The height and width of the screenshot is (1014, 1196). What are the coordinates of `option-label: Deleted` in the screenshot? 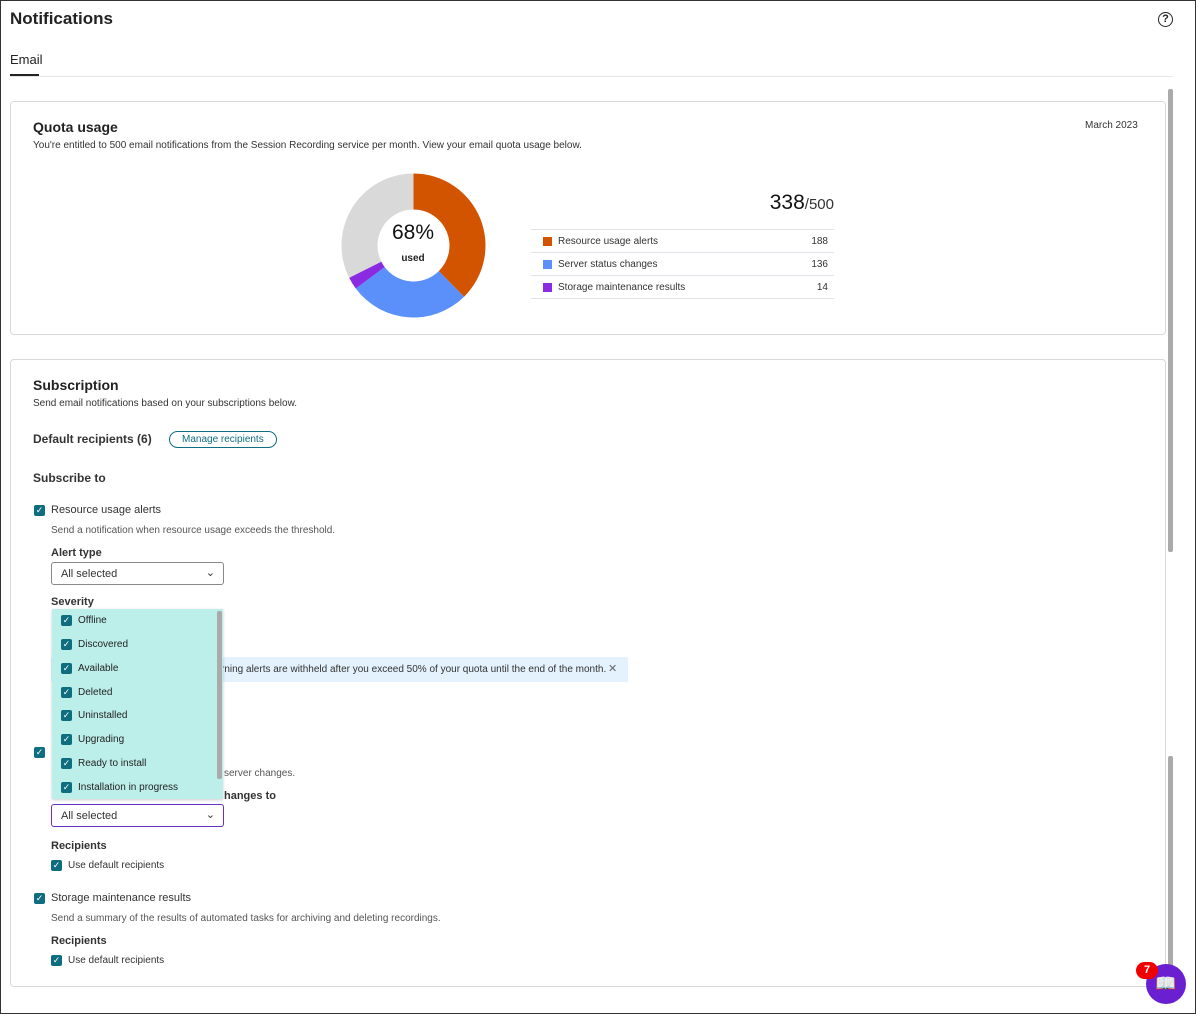 It's located at (95, 692).